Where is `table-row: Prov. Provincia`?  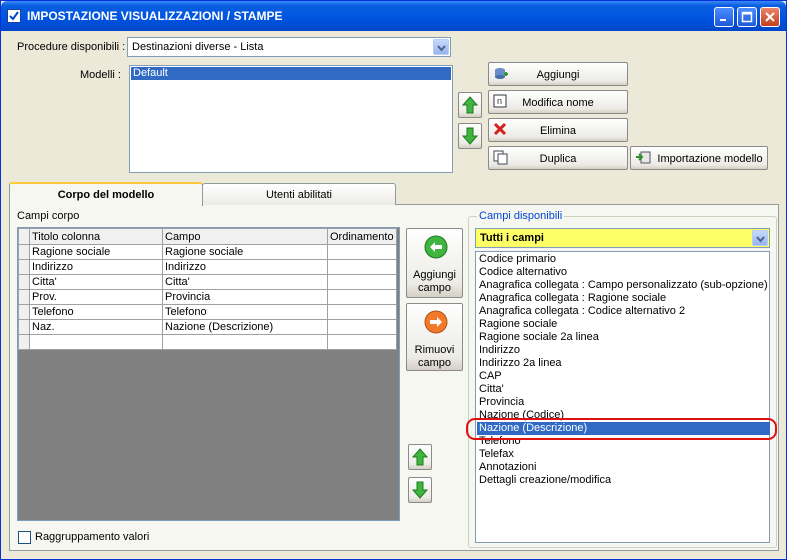 table-row: Prov. Provincia is located at coordinates (207, 297).